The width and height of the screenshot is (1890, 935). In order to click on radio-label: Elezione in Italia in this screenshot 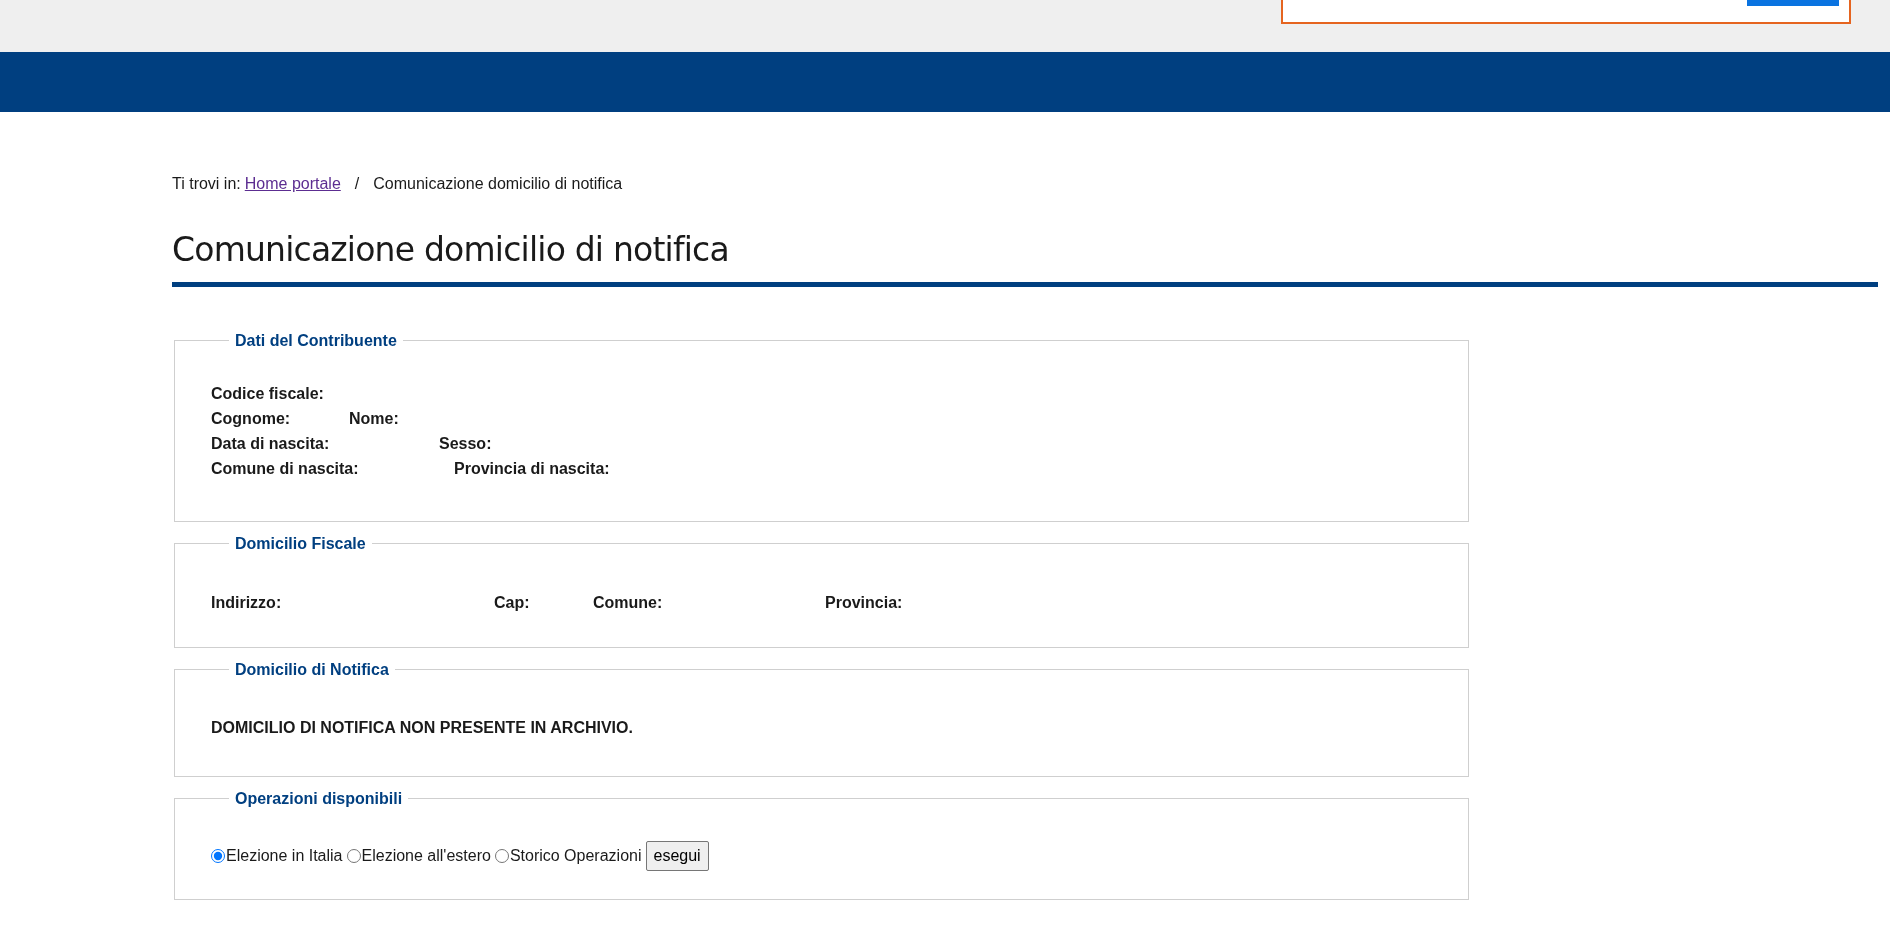, I will do `click(284, 855)`.